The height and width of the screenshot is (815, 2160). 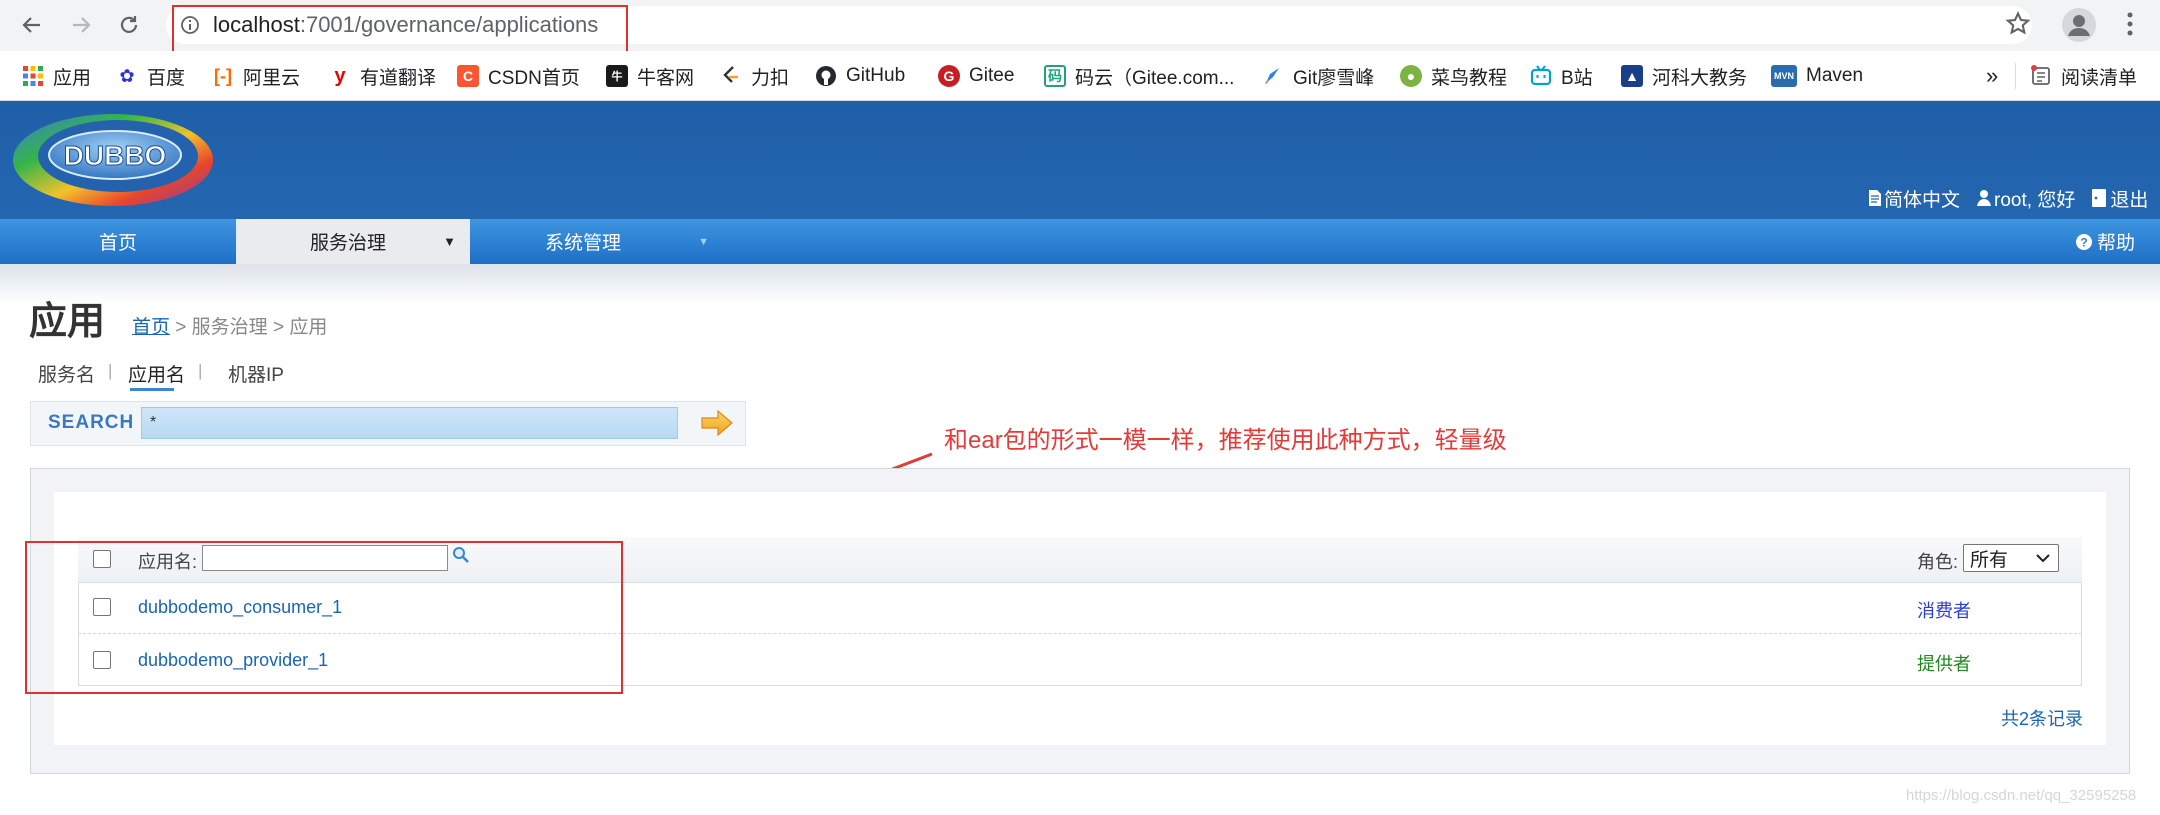 I want to click on header-links: 简体中文 root, 您好 退出, so click(x=2008, y=198).